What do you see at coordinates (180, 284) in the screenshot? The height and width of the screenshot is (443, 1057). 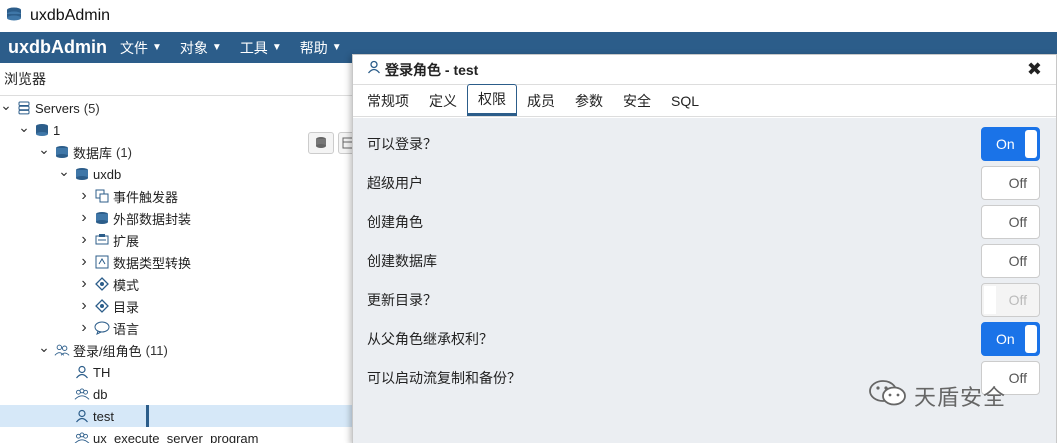 I see `tree-node-8: › 模式` at bounding box center [180, 284].